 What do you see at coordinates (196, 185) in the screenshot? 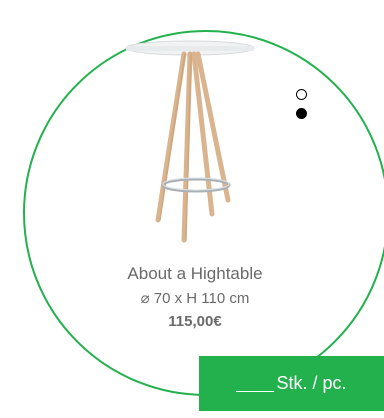
I see `foot-ring` at bounding box center [196, 185].